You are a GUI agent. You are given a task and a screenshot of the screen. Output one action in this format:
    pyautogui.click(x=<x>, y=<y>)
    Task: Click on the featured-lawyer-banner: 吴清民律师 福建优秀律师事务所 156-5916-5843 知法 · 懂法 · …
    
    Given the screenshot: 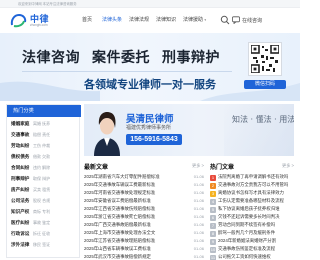 What is the action you would take?
    pyautogui.click(x=189, y=130)
    